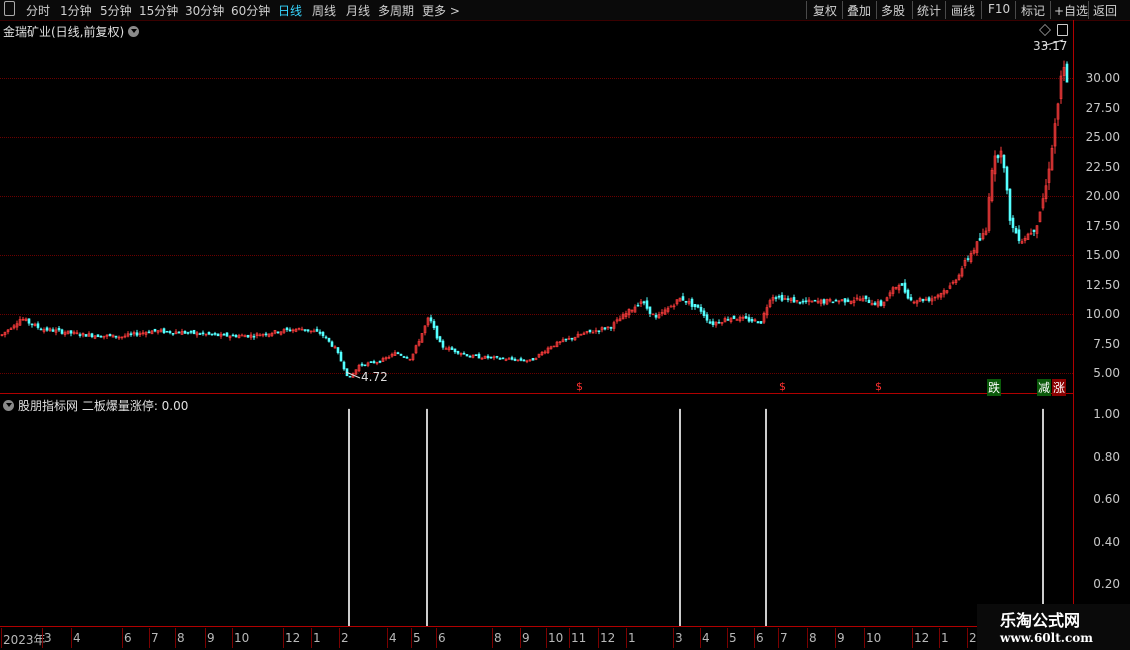  What do you see at coordinates (1105, 10) in the screenshot?
I see `back-button: 返回` at bounding box center [1105, 10].